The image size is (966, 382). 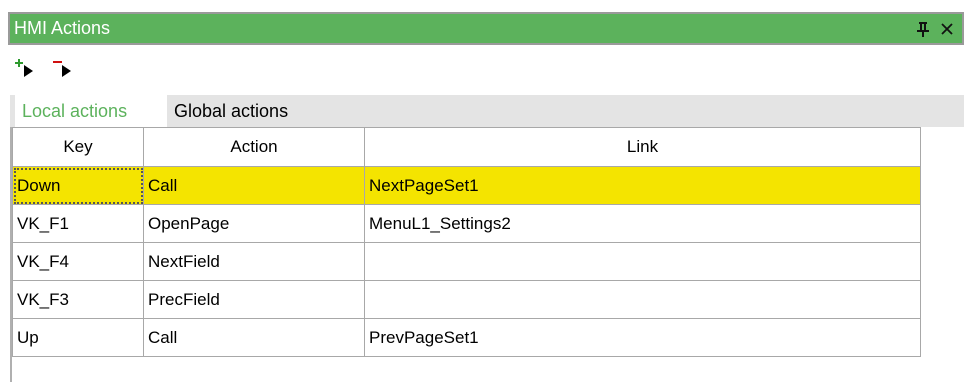 I want to click on remove-action-icon, so click(x=65, y=71).